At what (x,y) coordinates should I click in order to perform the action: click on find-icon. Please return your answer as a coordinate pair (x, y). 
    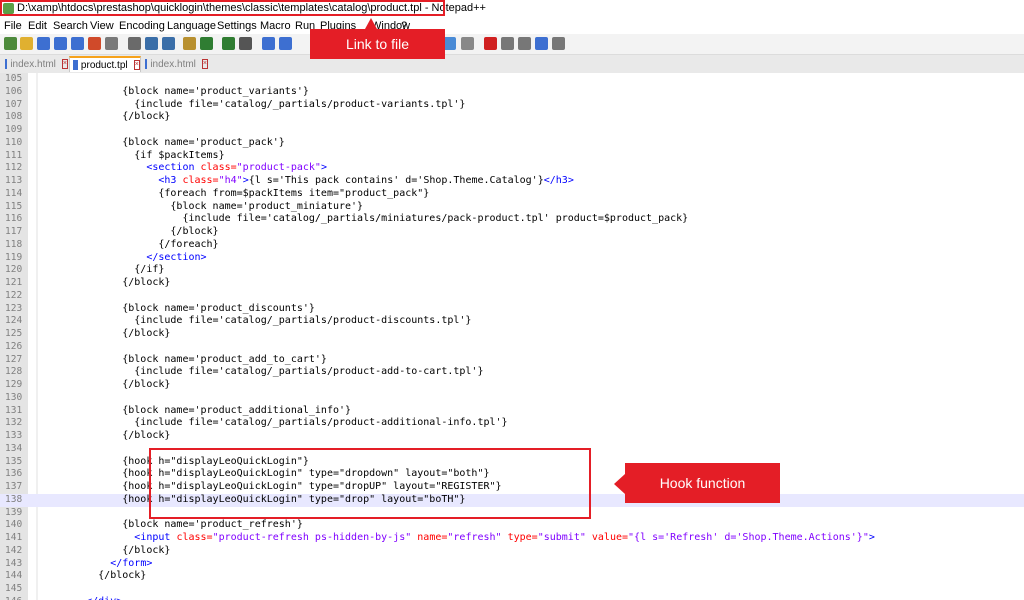
    Looking at the image, I should click on (228, 43).